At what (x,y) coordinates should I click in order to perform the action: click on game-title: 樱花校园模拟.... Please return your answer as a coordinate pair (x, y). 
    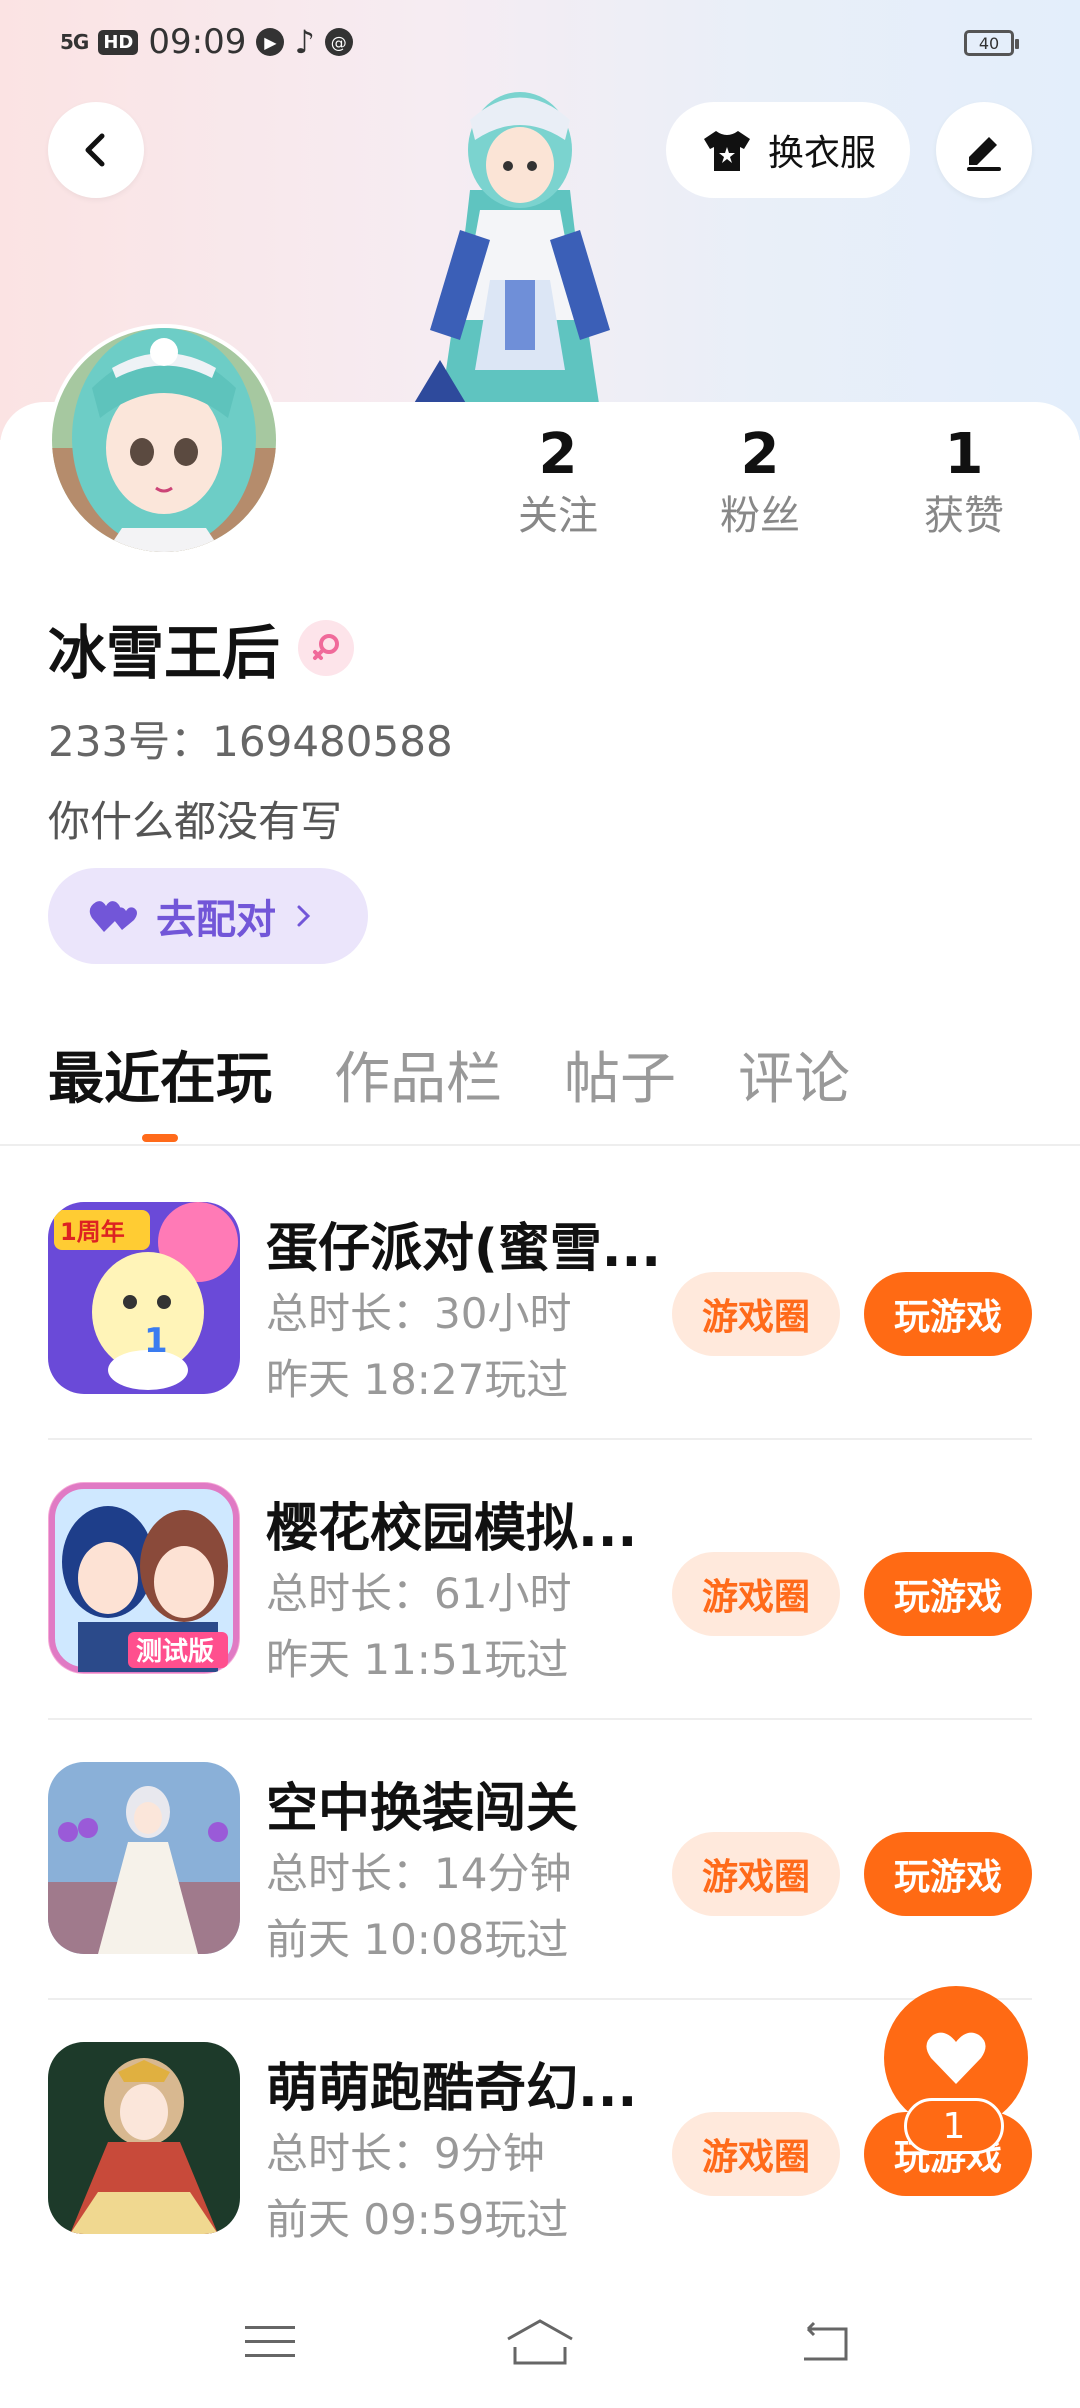
    Looking at the image, I should click on (452, 1529).